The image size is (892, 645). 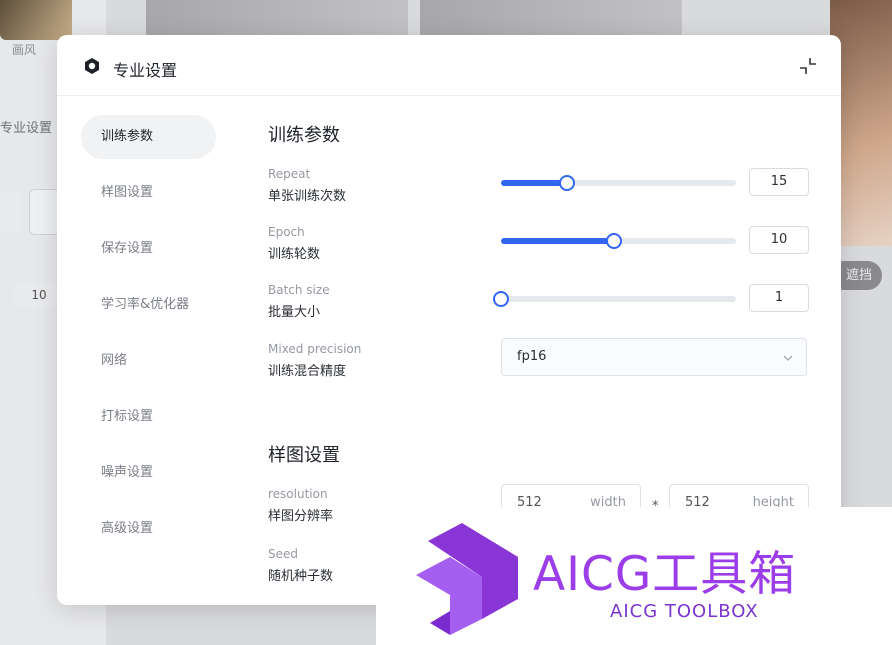 What do you see at coordinates (148, 417) in the screenshot?
I see `nav-item-tagging: 打标设置` at bounding box center [148, 417].